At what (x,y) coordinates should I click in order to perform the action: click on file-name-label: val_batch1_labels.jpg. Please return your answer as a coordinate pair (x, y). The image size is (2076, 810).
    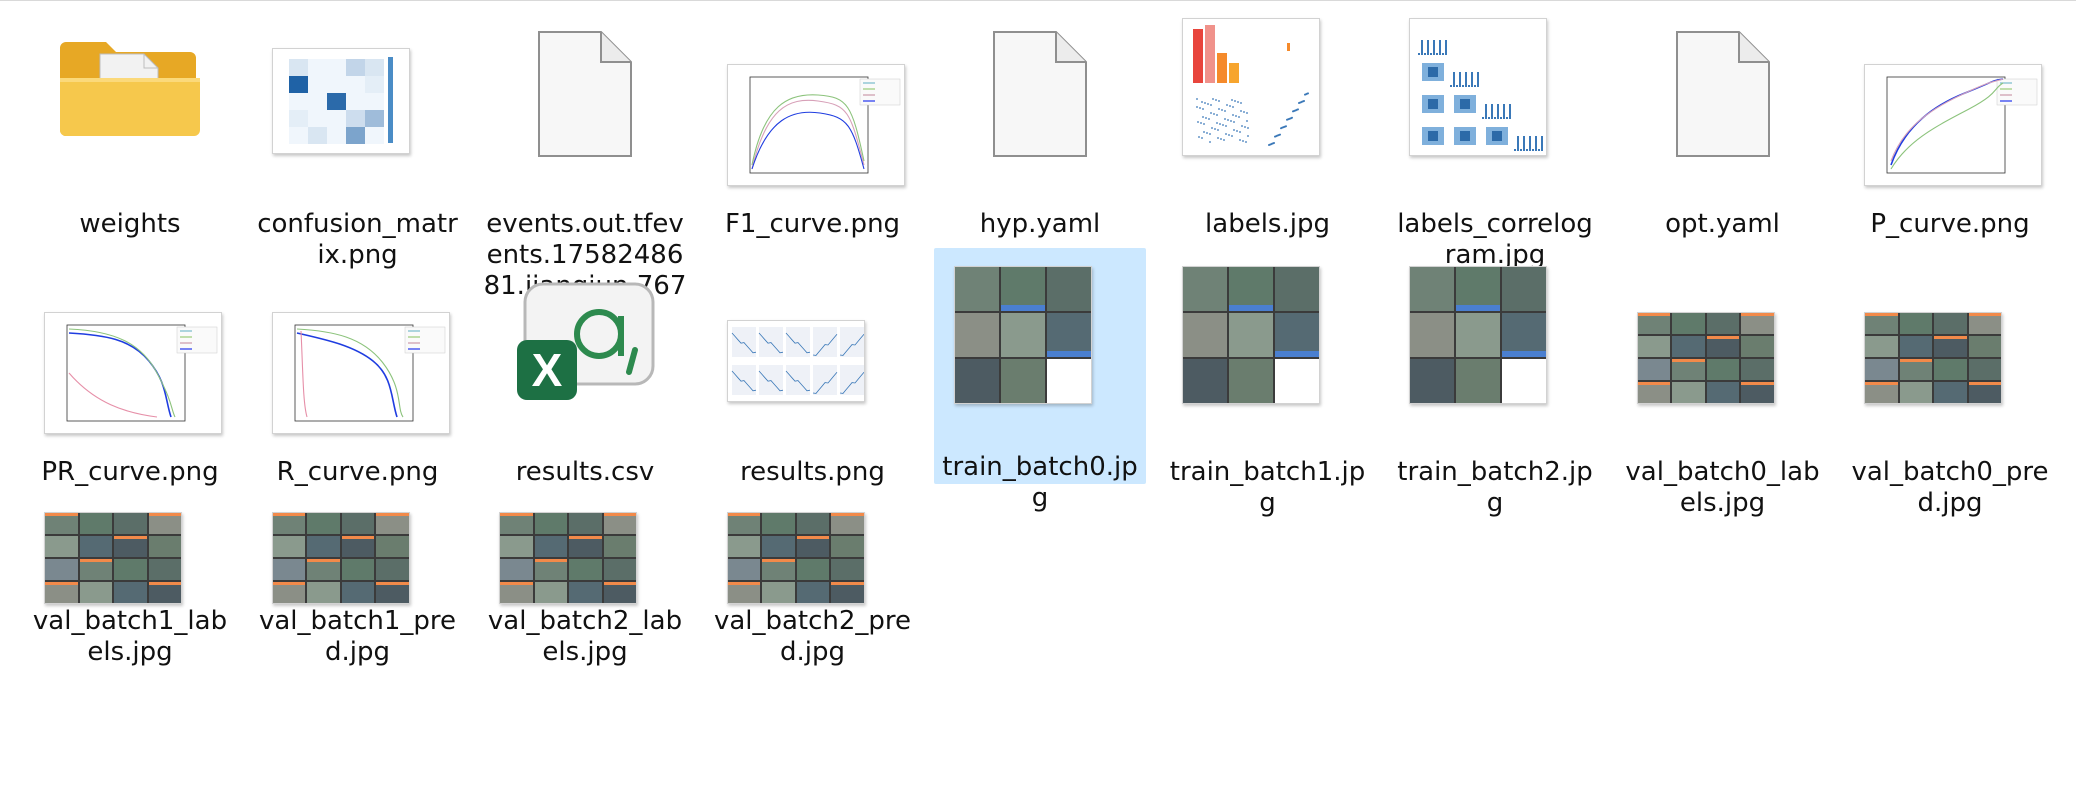
    Looking at the image, I should click on (130, 636).